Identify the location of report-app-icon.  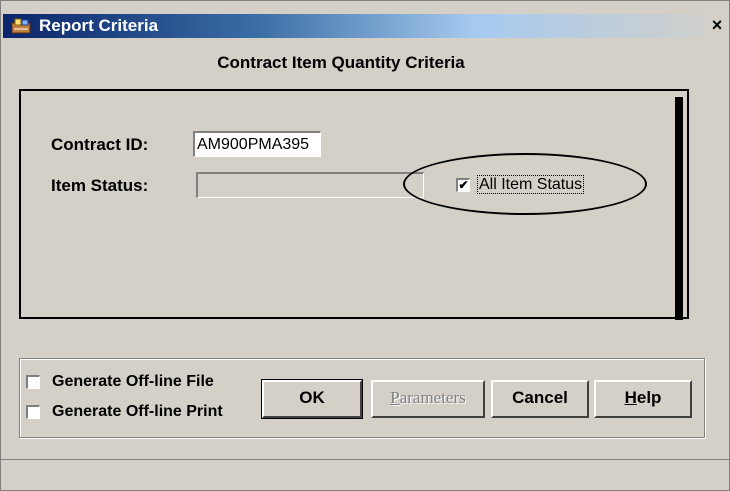
(21, 26).